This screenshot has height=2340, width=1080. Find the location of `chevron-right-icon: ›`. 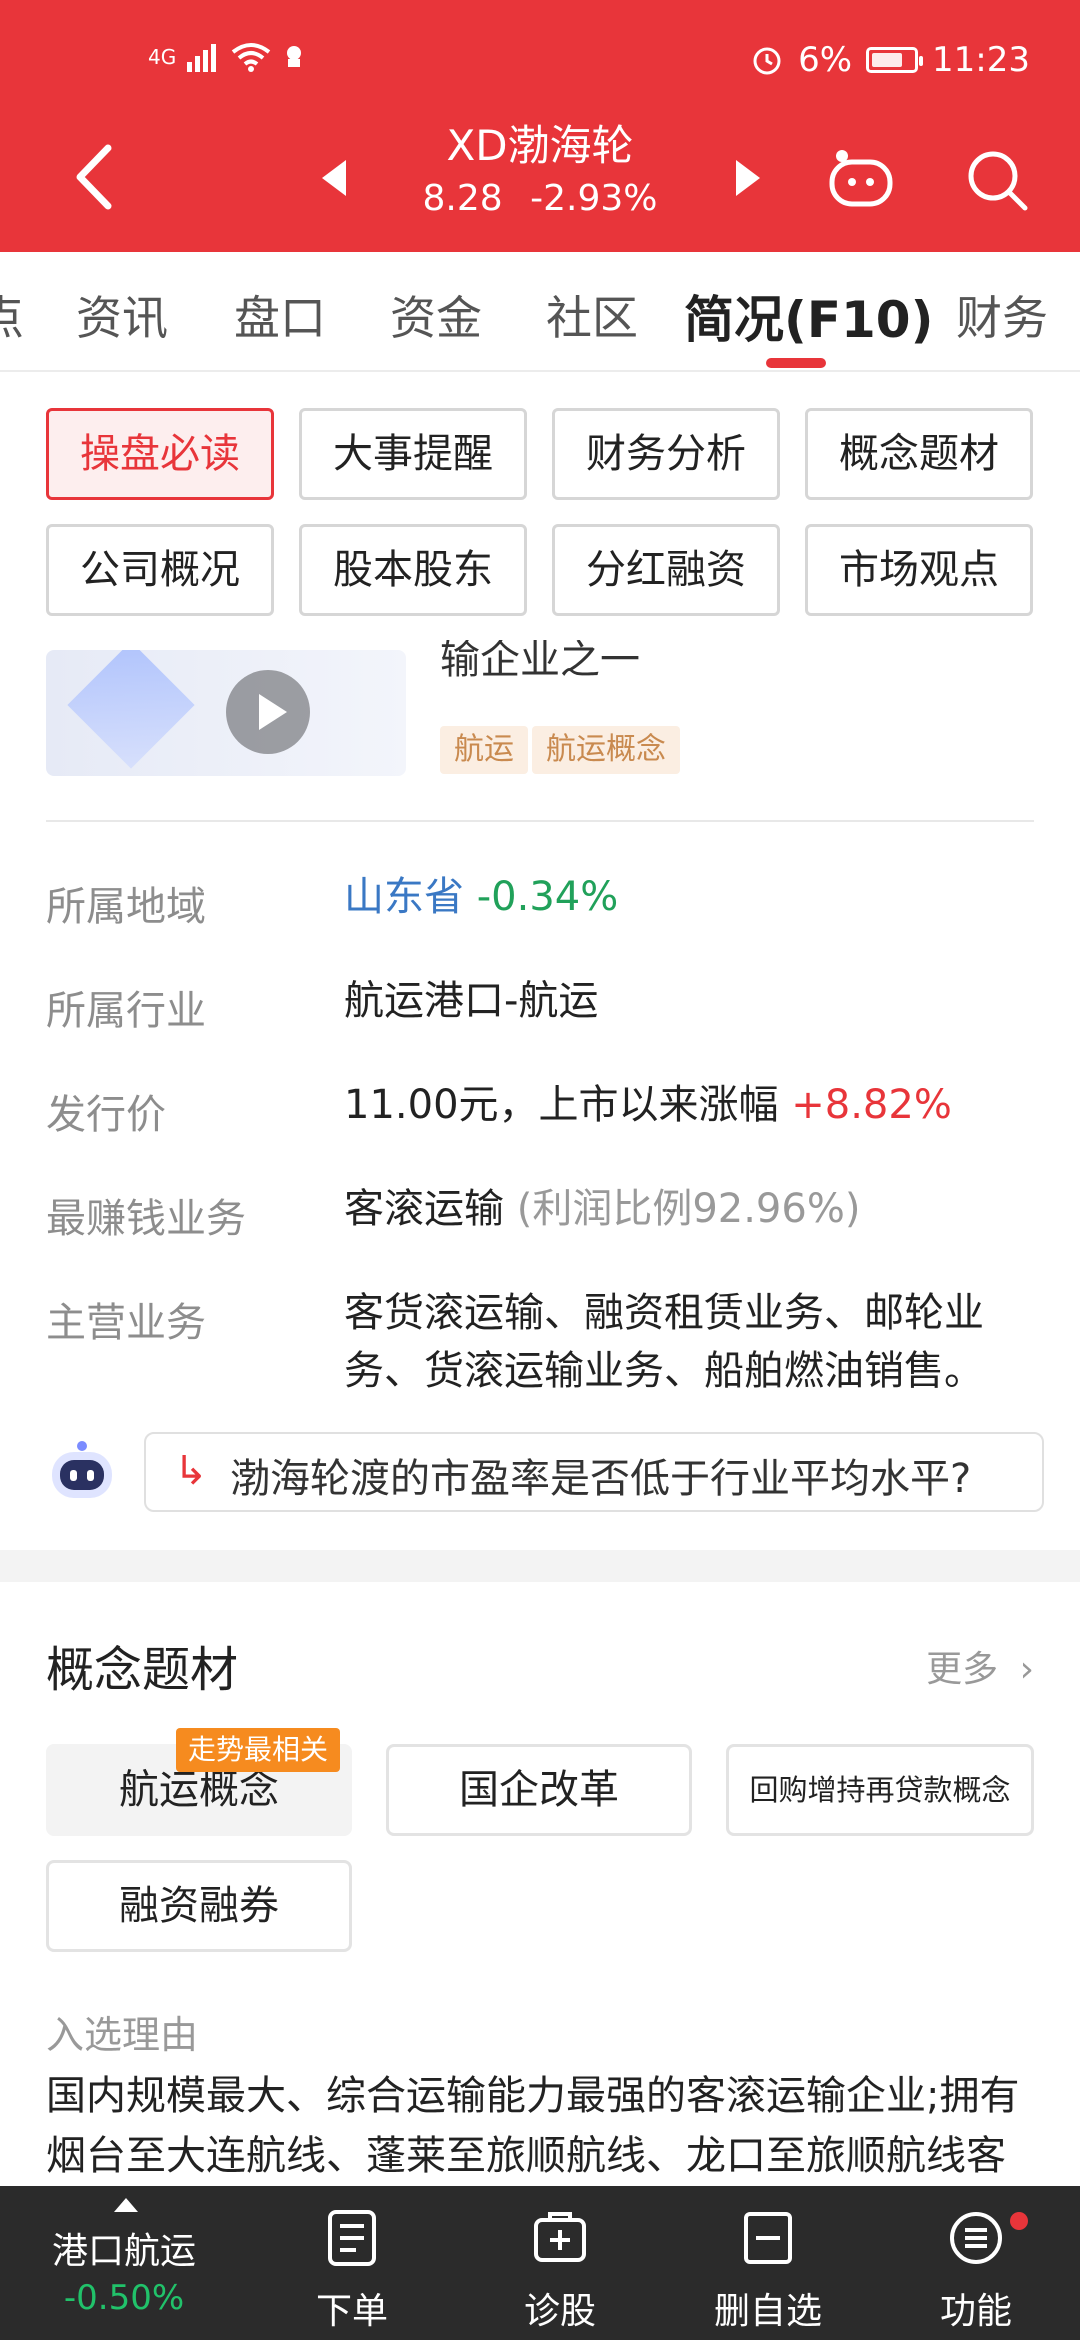

chevron-right-icon: › is located at coordinates (1026, 1669).